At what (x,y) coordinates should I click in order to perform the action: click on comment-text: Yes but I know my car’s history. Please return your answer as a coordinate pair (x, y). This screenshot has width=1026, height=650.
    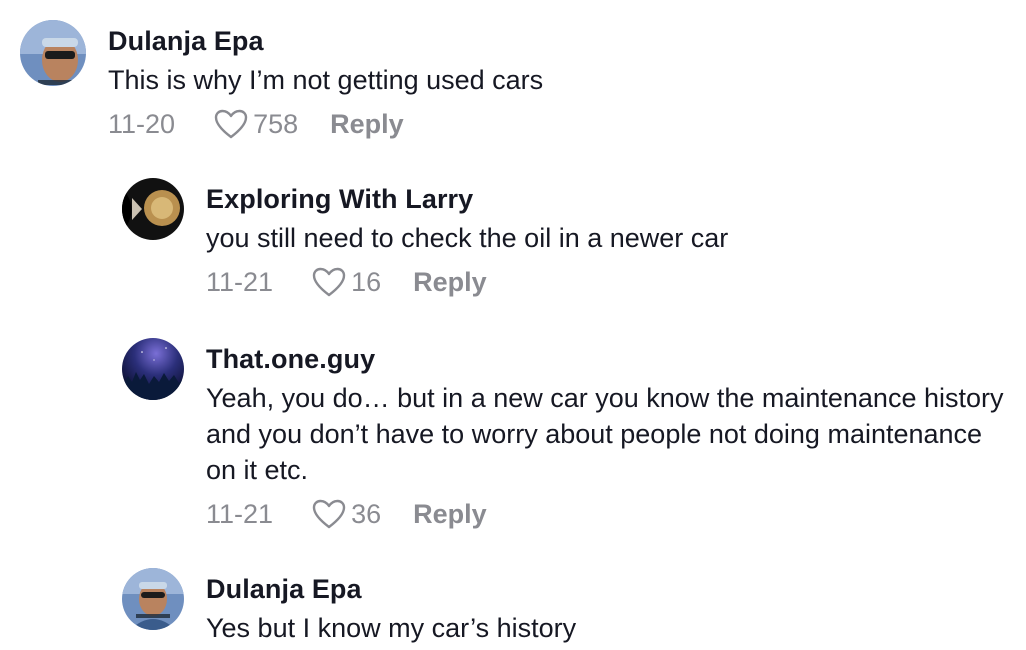
    Looking at the image, I should click on (391, 628).